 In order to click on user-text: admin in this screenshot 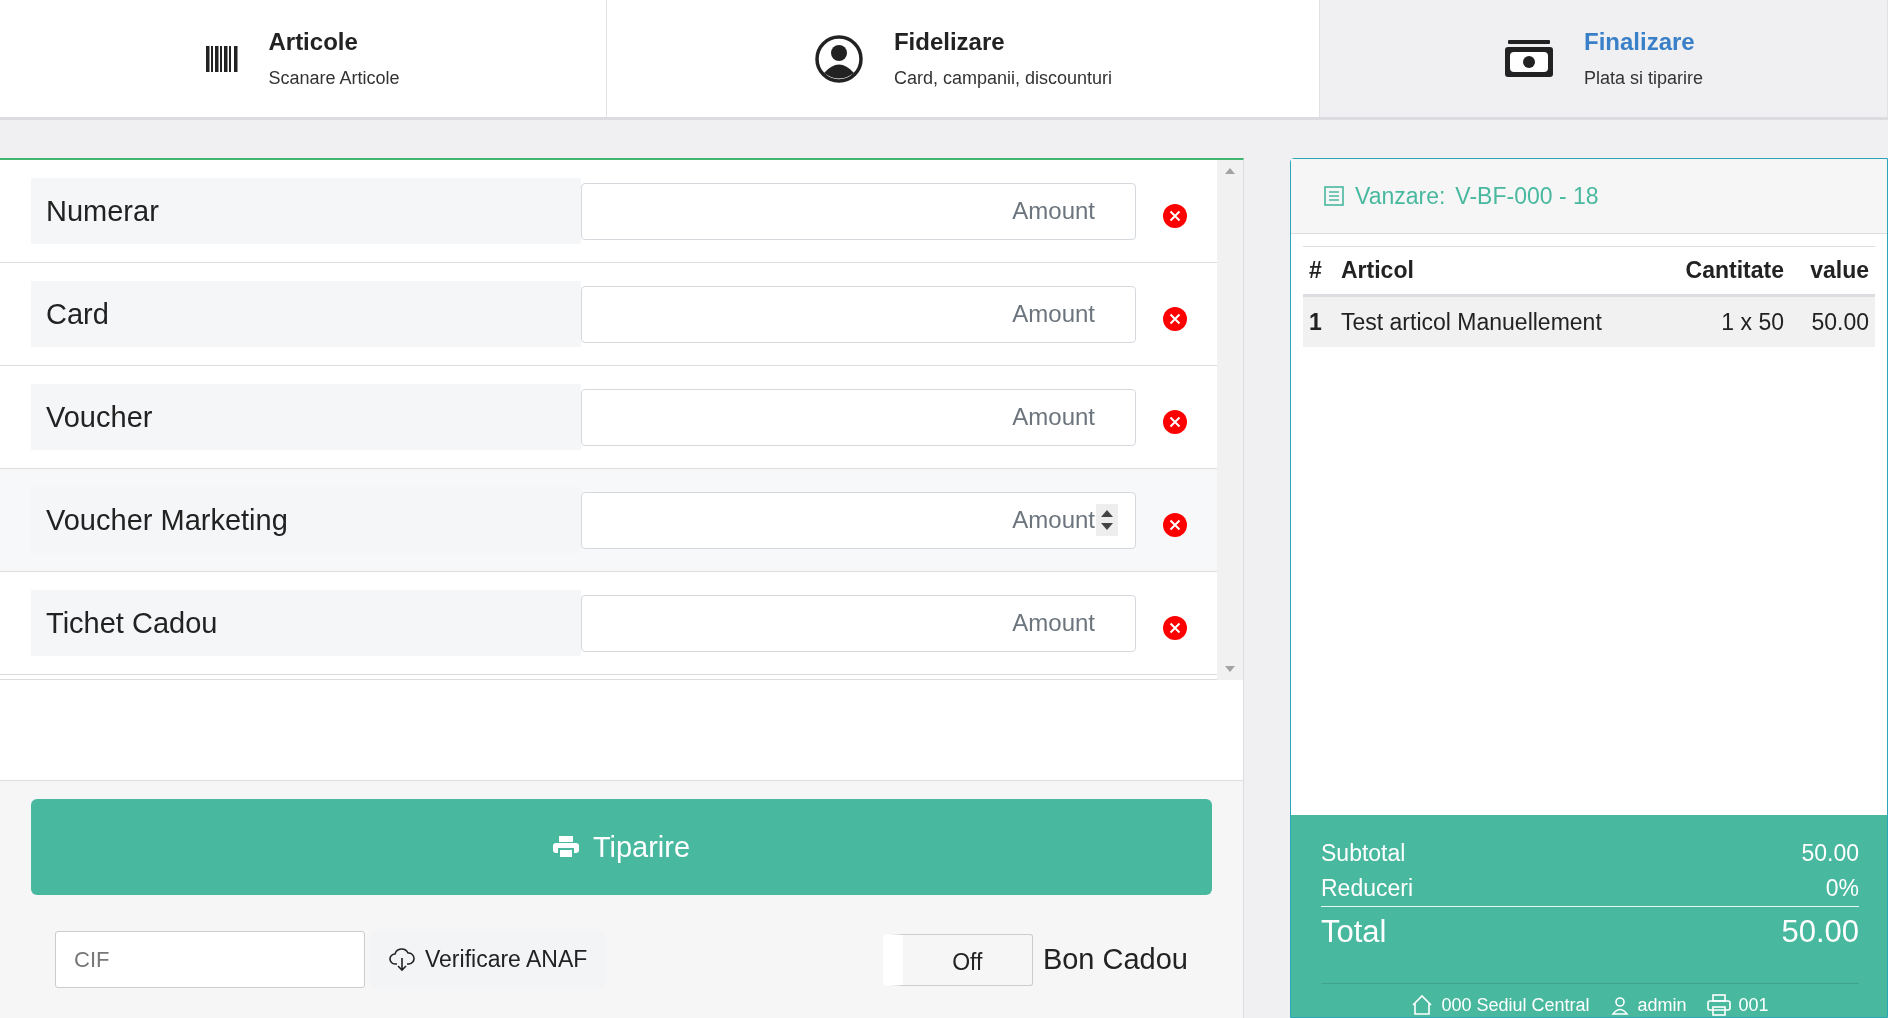, I will do `click(1662, 1005)`.